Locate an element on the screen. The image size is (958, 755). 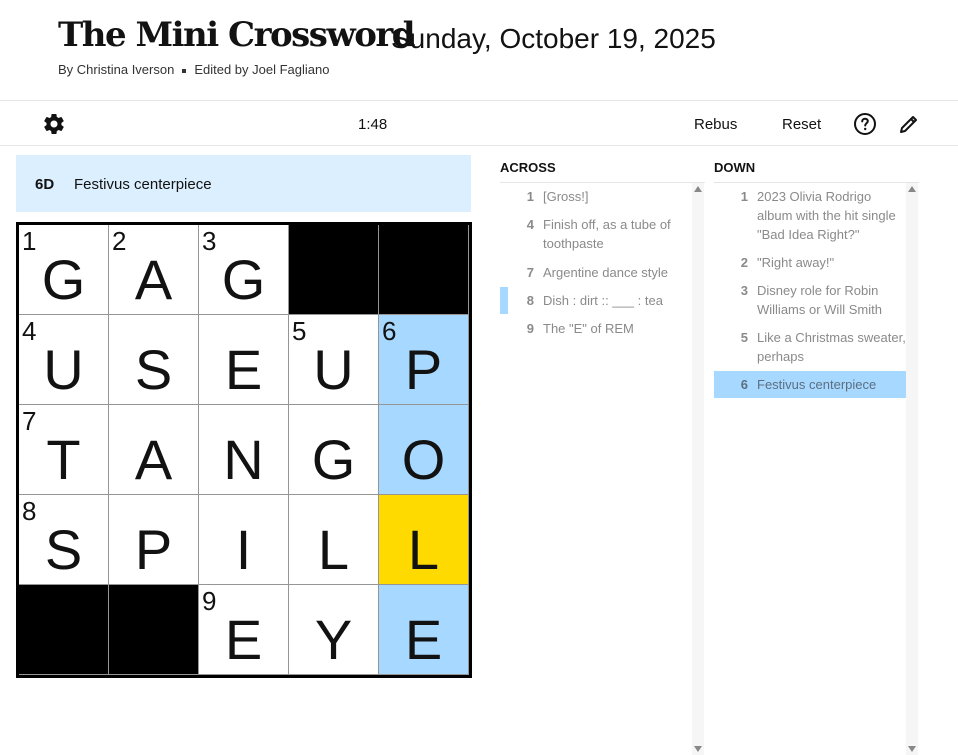
reset-button: Reset is located at coordinates (801, 125).